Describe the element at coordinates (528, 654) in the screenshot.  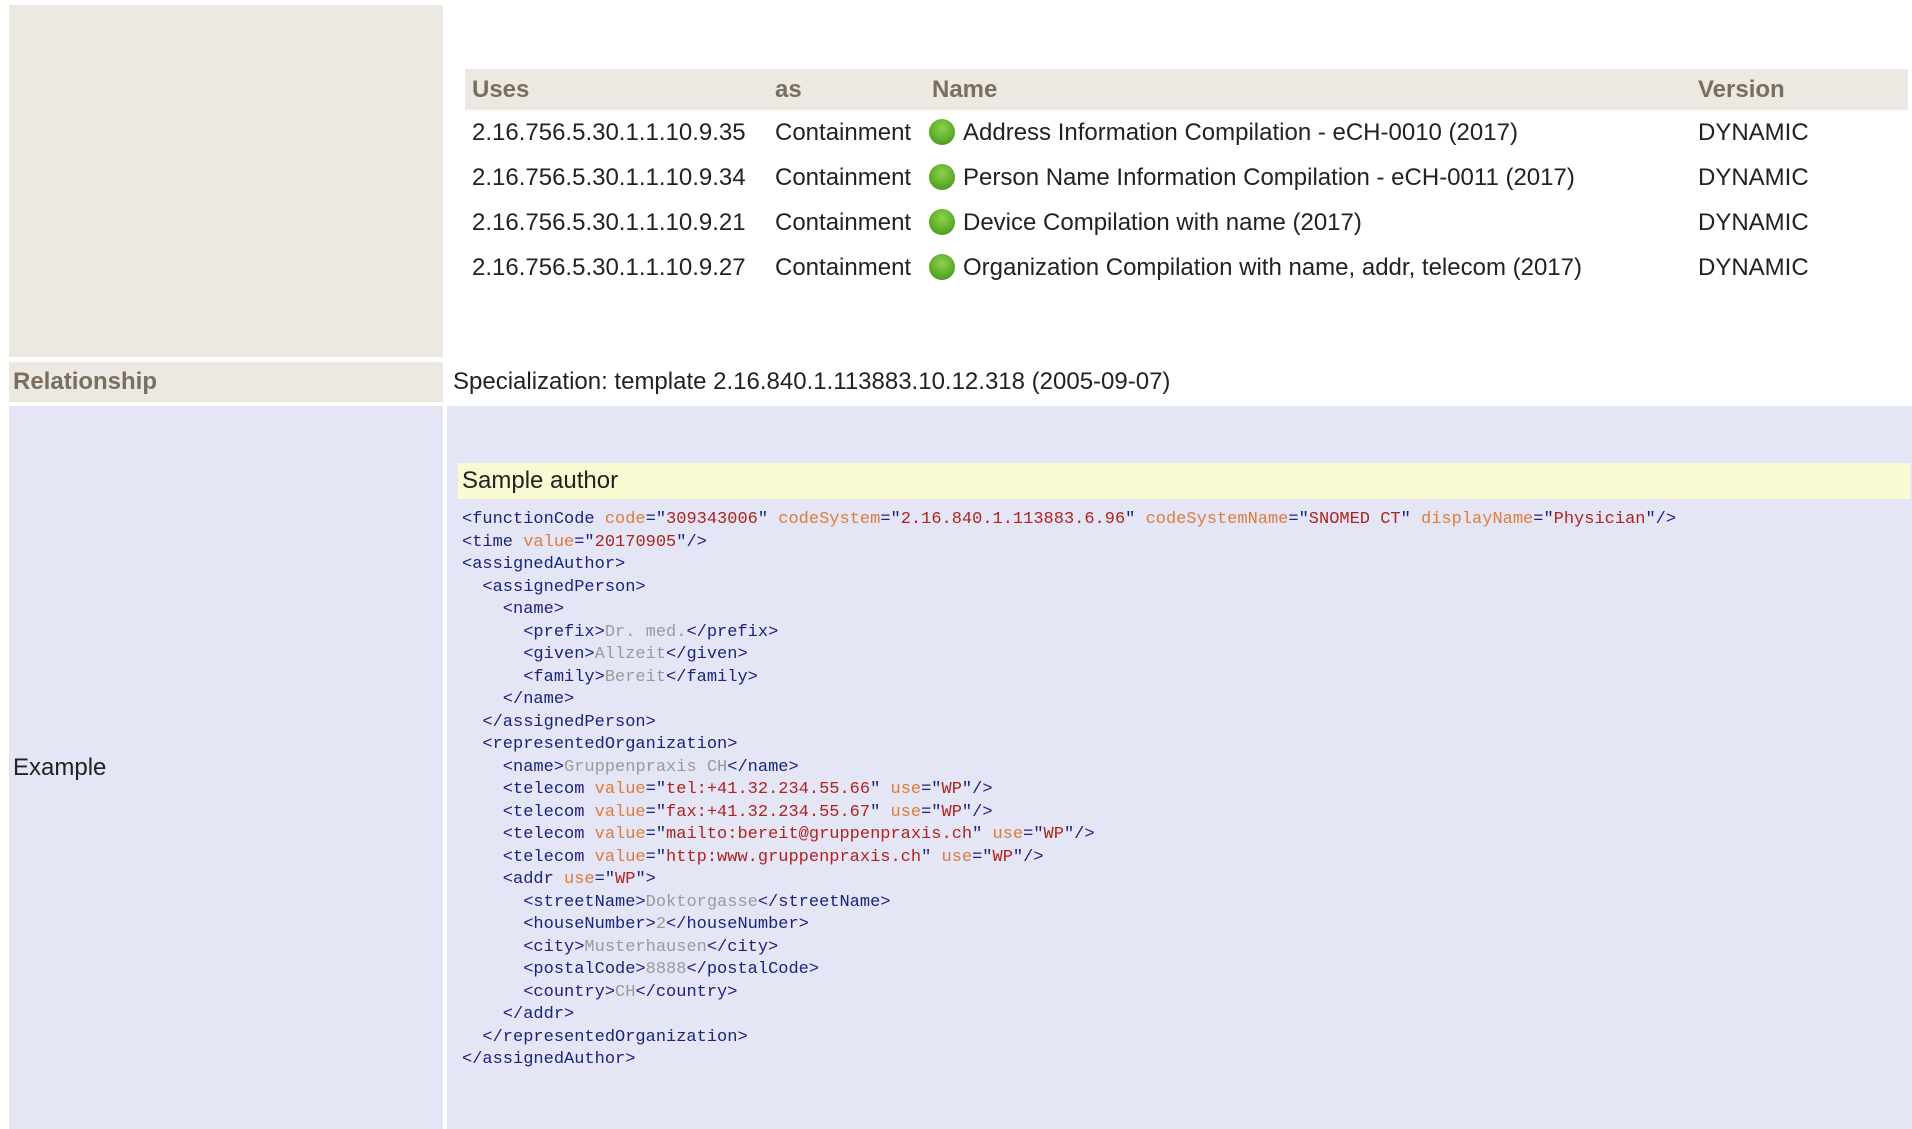
I see `xml-tag-token: <given>` at that location.